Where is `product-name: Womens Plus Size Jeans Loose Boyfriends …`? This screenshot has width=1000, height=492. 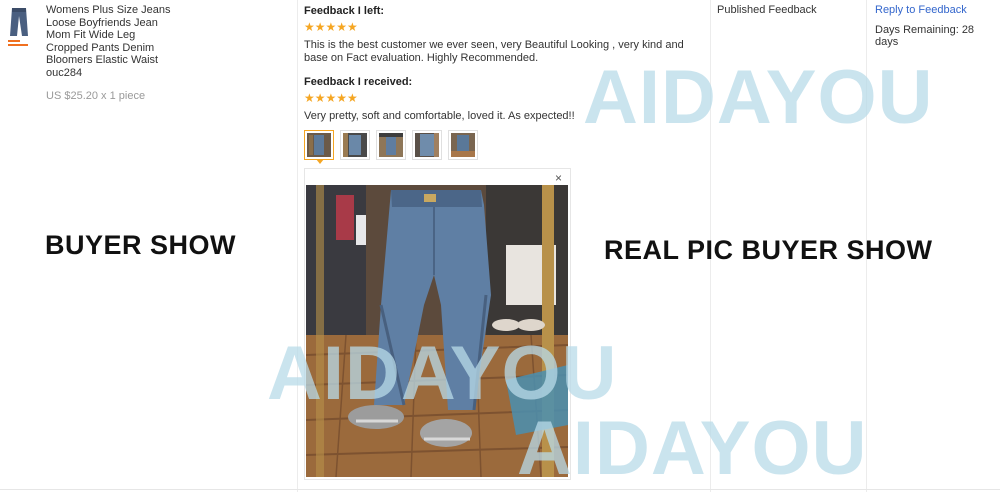
product-name: Womens Plus Size Jeans Loose Boyfriends … is located at coordinates (111, 41).